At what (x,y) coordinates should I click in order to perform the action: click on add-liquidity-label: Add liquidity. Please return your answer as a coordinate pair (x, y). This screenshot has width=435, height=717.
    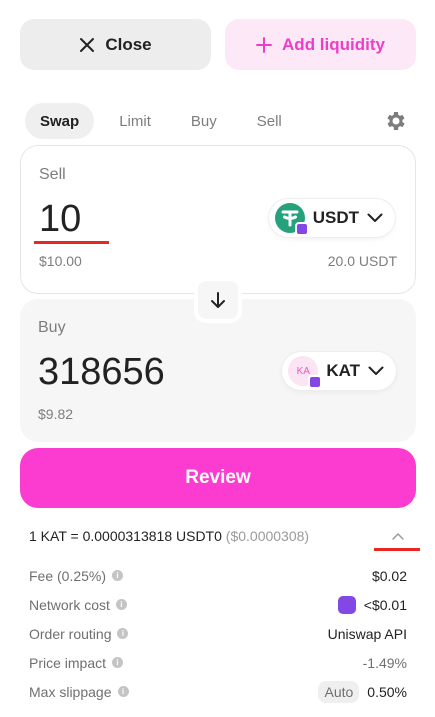
    Looking at the image, I should click on (333, 44).